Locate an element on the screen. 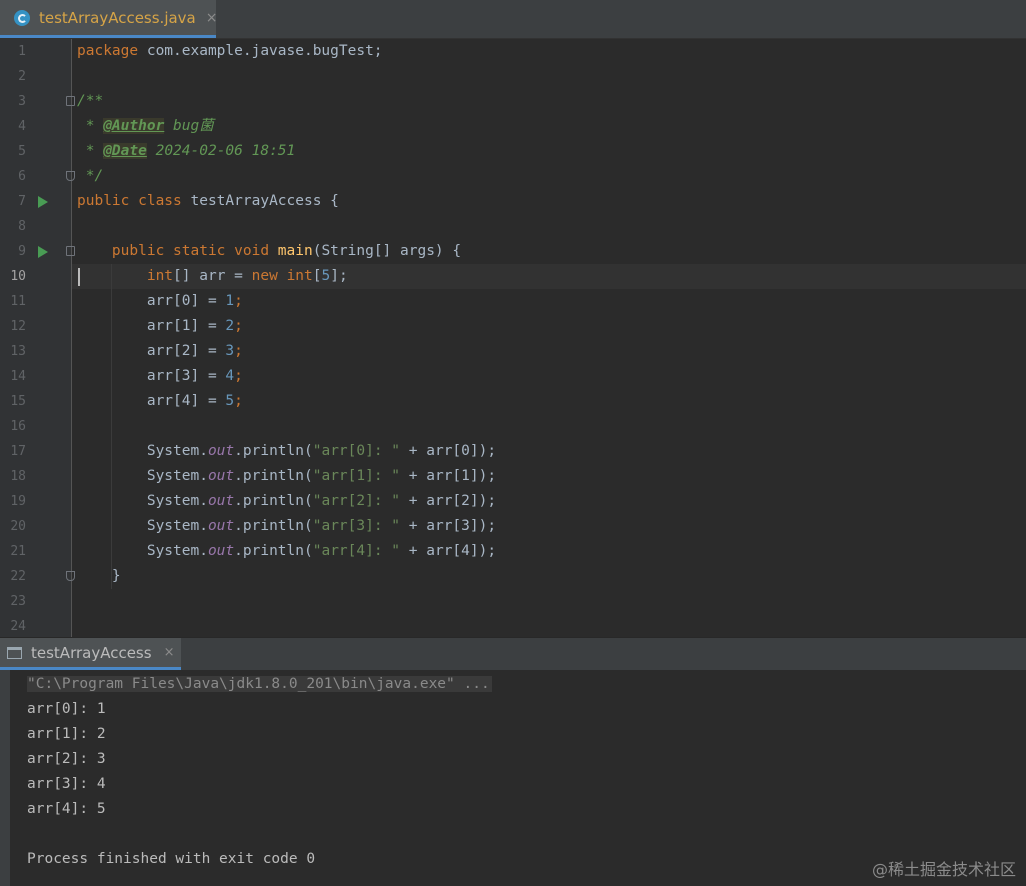 The height and width of the screenshot is (886, 1026). doc-tag: @Author is located at coordinates (134, 126).